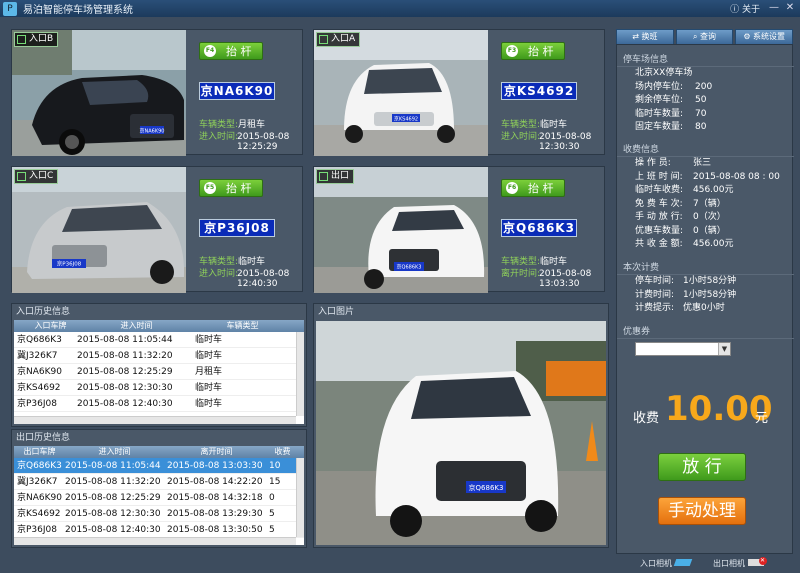 This screenshot has width=800, height=573. What do you see at coordinates (705, 340) in the screenshot?
I see `coupon-section: 优惠券 ▼` at bounding box center [705, 340].